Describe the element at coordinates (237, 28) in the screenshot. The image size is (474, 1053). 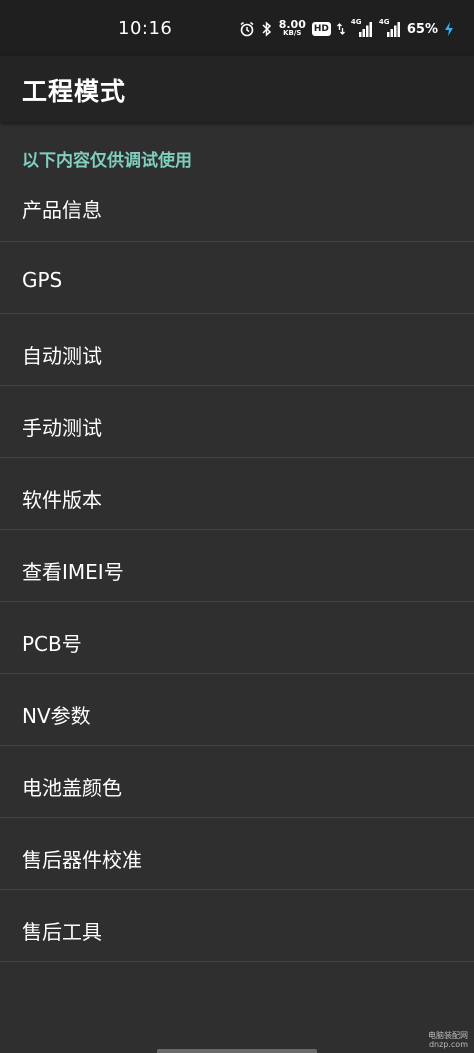
I see `status-bar: 10:16 8.00 KB/S HD 4G 4G 65%` at that location.